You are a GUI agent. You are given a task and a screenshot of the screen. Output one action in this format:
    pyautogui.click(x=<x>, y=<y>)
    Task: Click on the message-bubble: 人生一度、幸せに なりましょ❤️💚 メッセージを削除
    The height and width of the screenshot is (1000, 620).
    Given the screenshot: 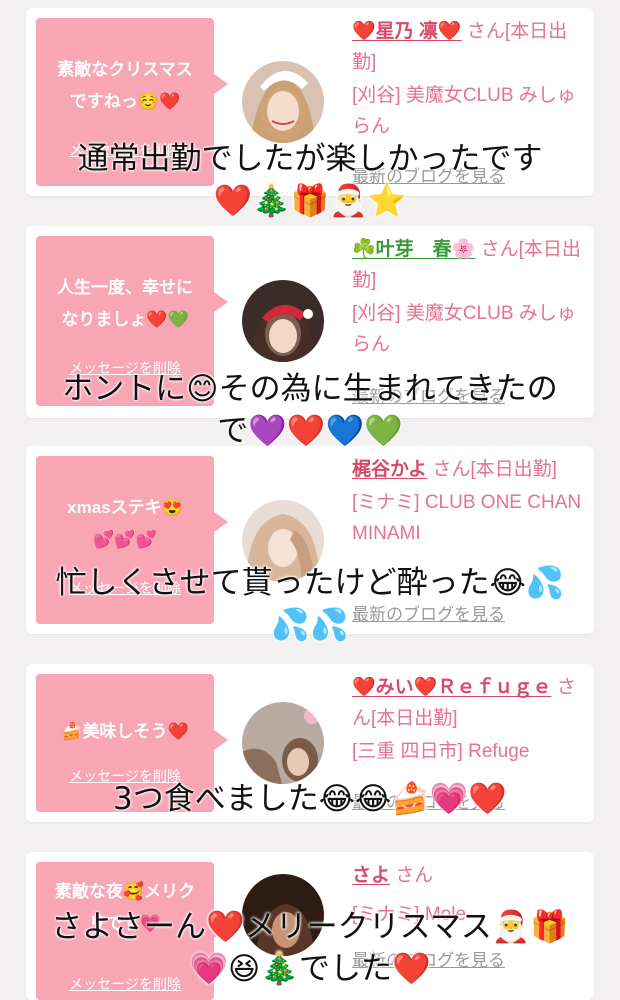 What is the action you would take?
    pyautogui.click(x=132, y=321)
    